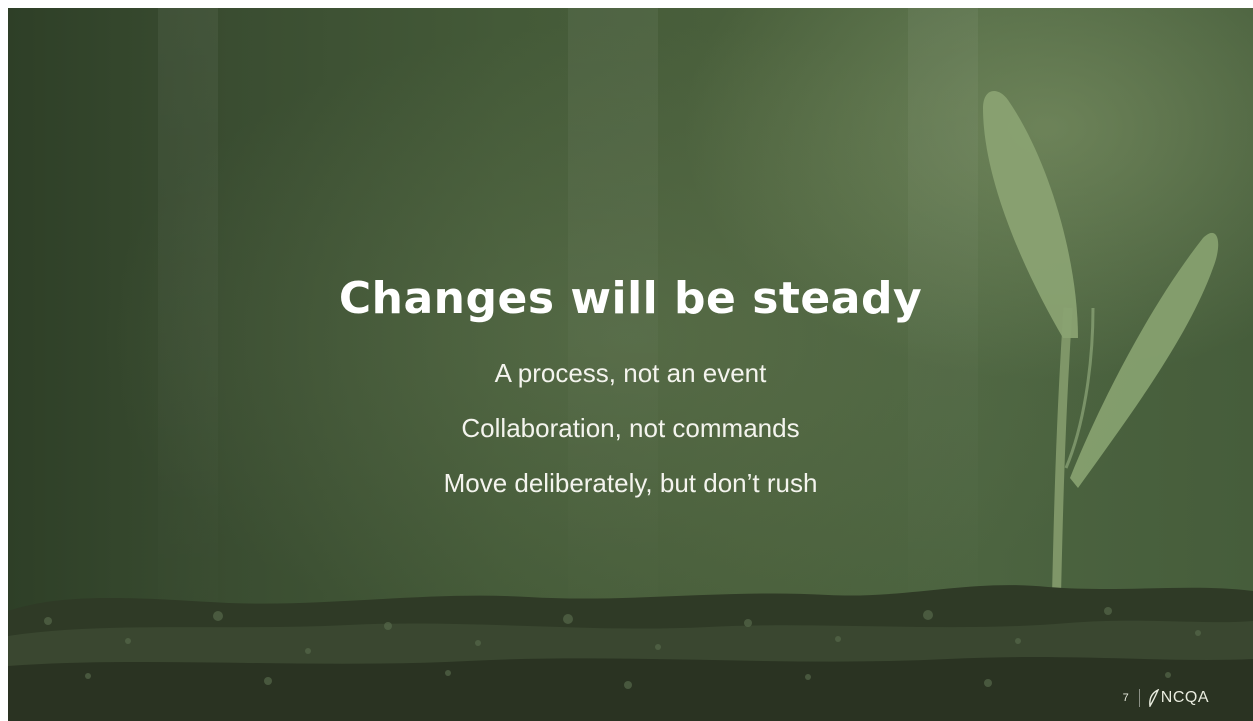 The image size is (1253, 721). I want to click on footer-divider, so click(1139, 698).